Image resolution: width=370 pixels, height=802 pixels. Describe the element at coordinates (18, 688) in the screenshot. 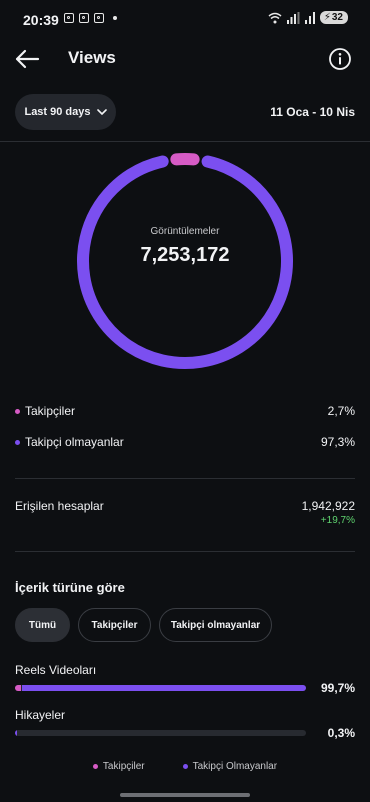

I see `reels-followers-bar-segment` at that location.